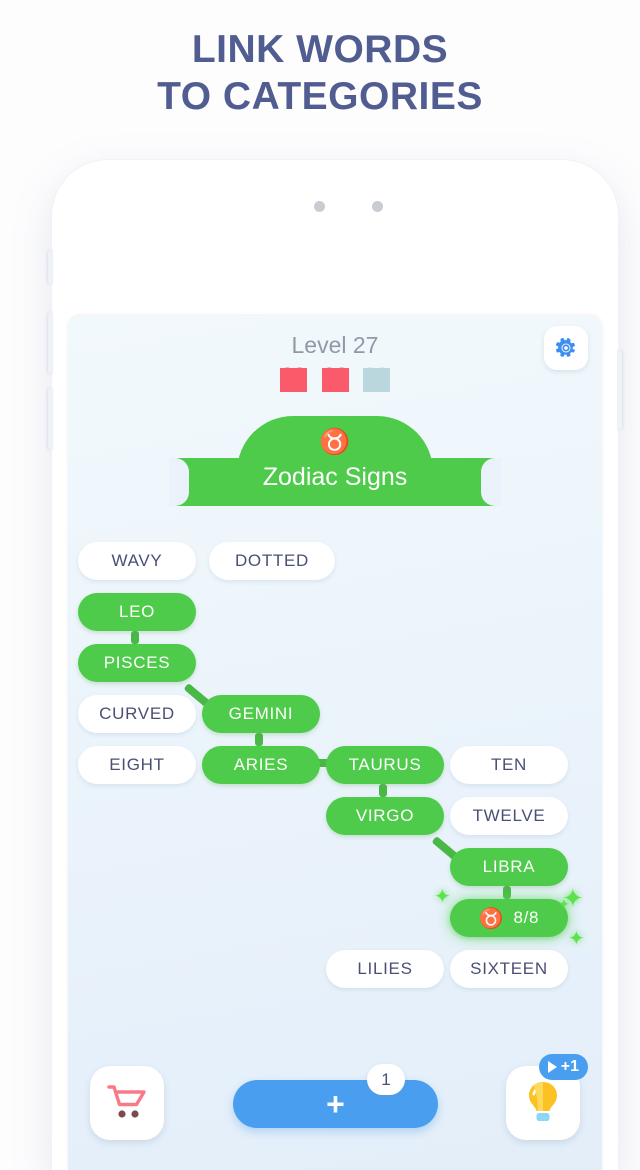 The image size is (640, 1170). I want to click on word-chip-label: WAVY, so click(137, 560).